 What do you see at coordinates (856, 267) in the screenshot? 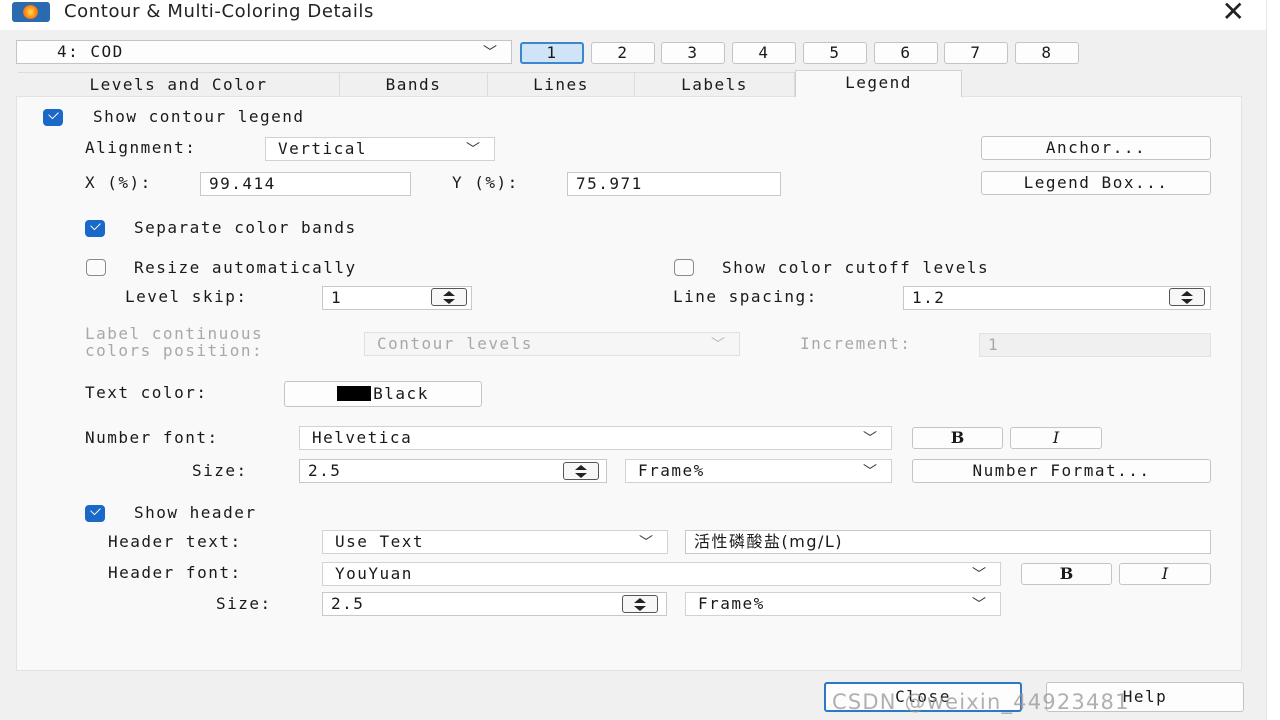
I see `cutoff-label: Show color cutoff levels` at bounding box center [856, 267].